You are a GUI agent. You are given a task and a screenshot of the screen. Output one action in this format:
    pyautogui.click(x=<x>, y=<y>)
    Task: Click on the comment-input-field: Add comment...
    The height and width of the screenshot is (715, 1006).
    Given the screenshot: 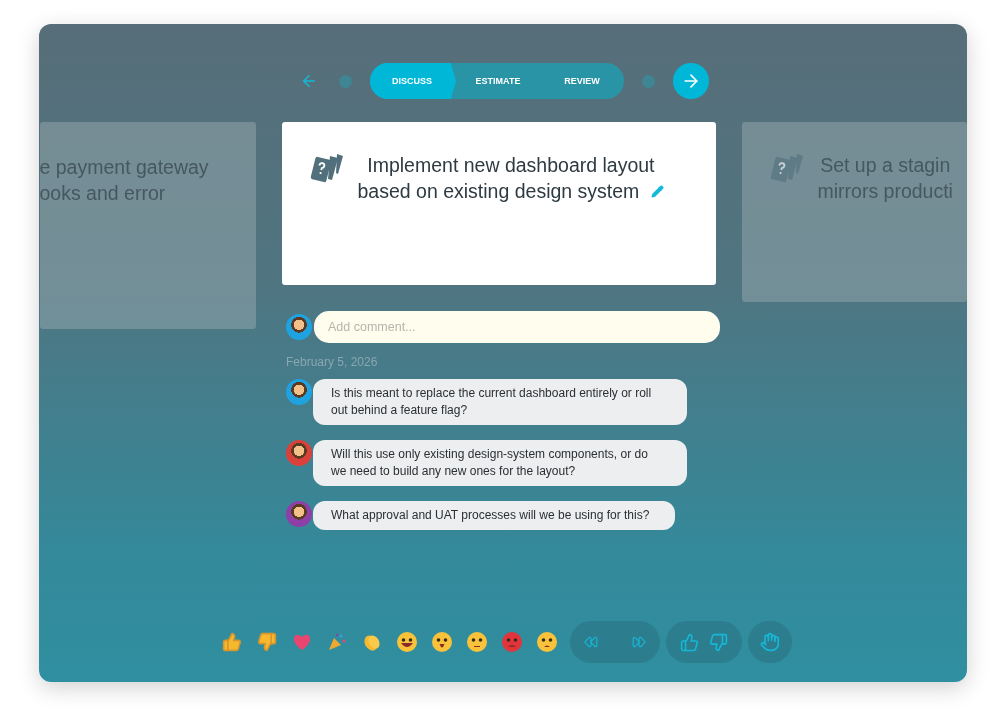 What is the action you would take?
    pyautogui.click(x=517, y=327)
    